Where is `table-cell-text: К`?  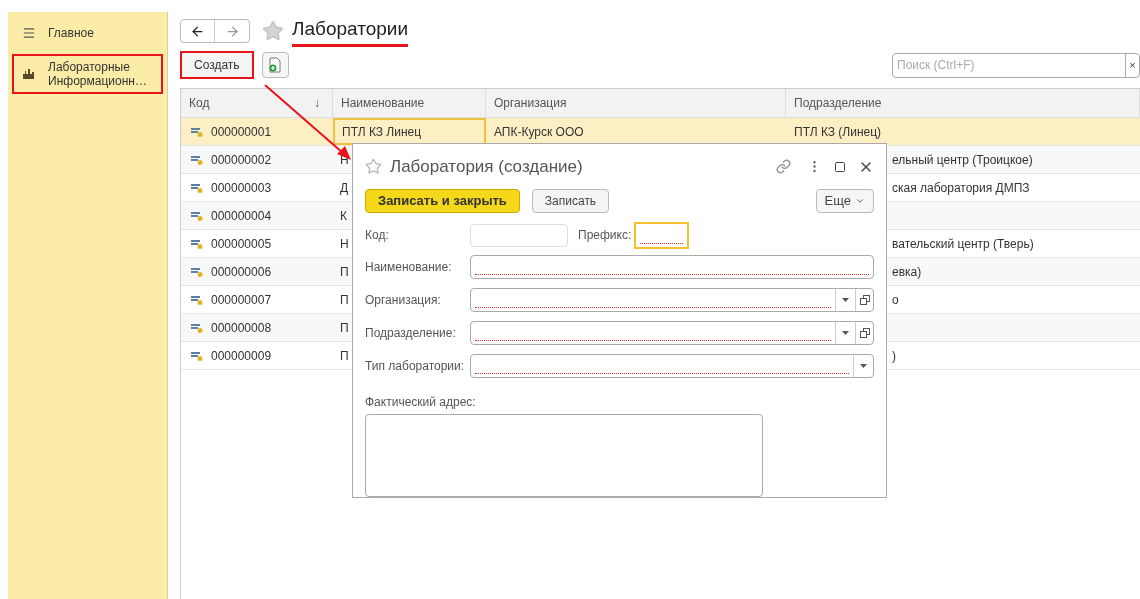 table-cell-text: К is located at coordinates (343, 216).